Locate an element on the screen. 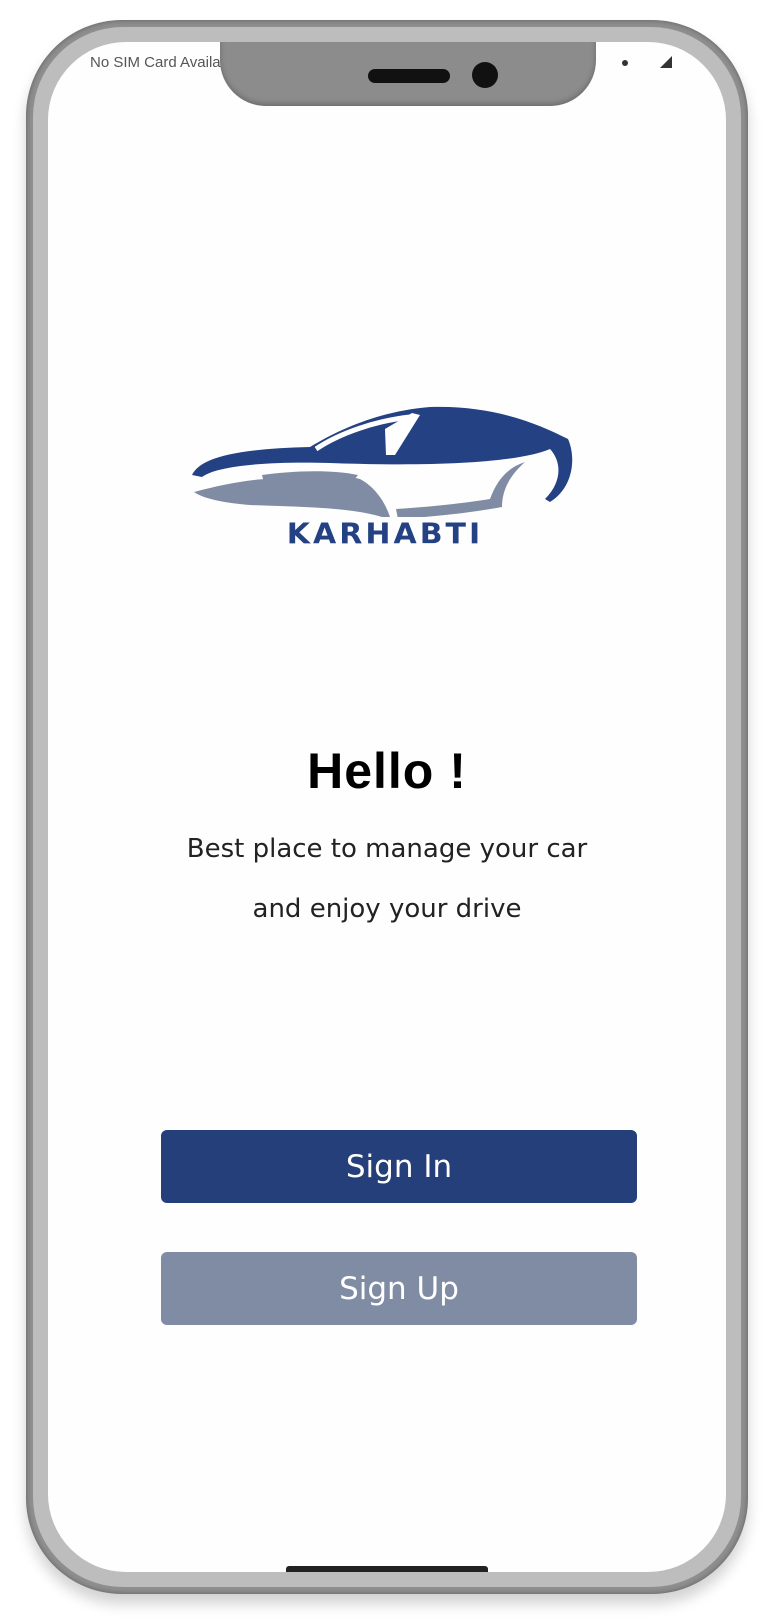 This screenshot has height=1623, width=783. status-icons is located at coordinates (647, 63).